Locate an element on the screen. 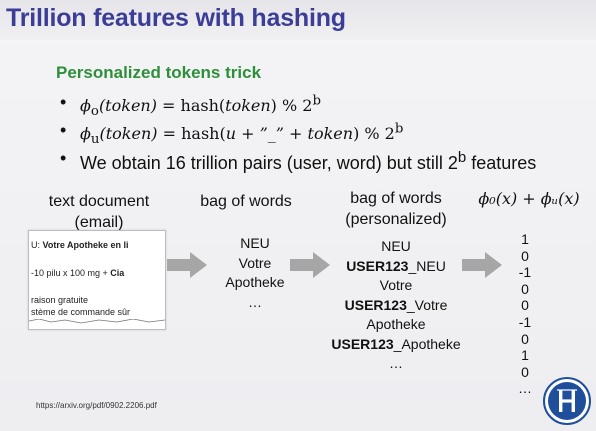  word-item: Apotheke is located at coordinates (255, 282).